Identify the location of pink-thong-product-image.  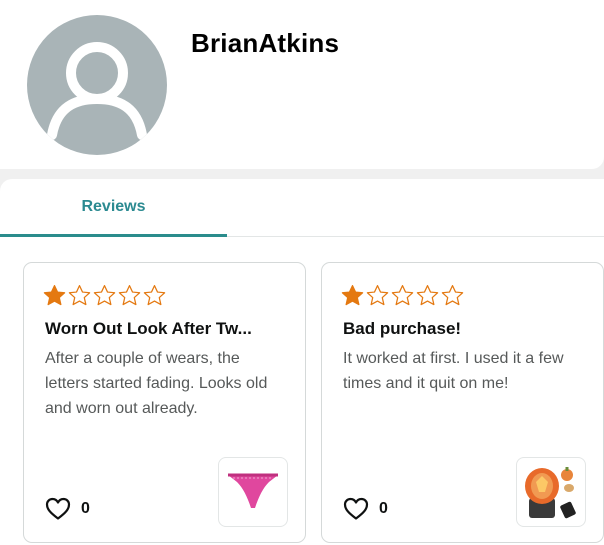
(253, 490).